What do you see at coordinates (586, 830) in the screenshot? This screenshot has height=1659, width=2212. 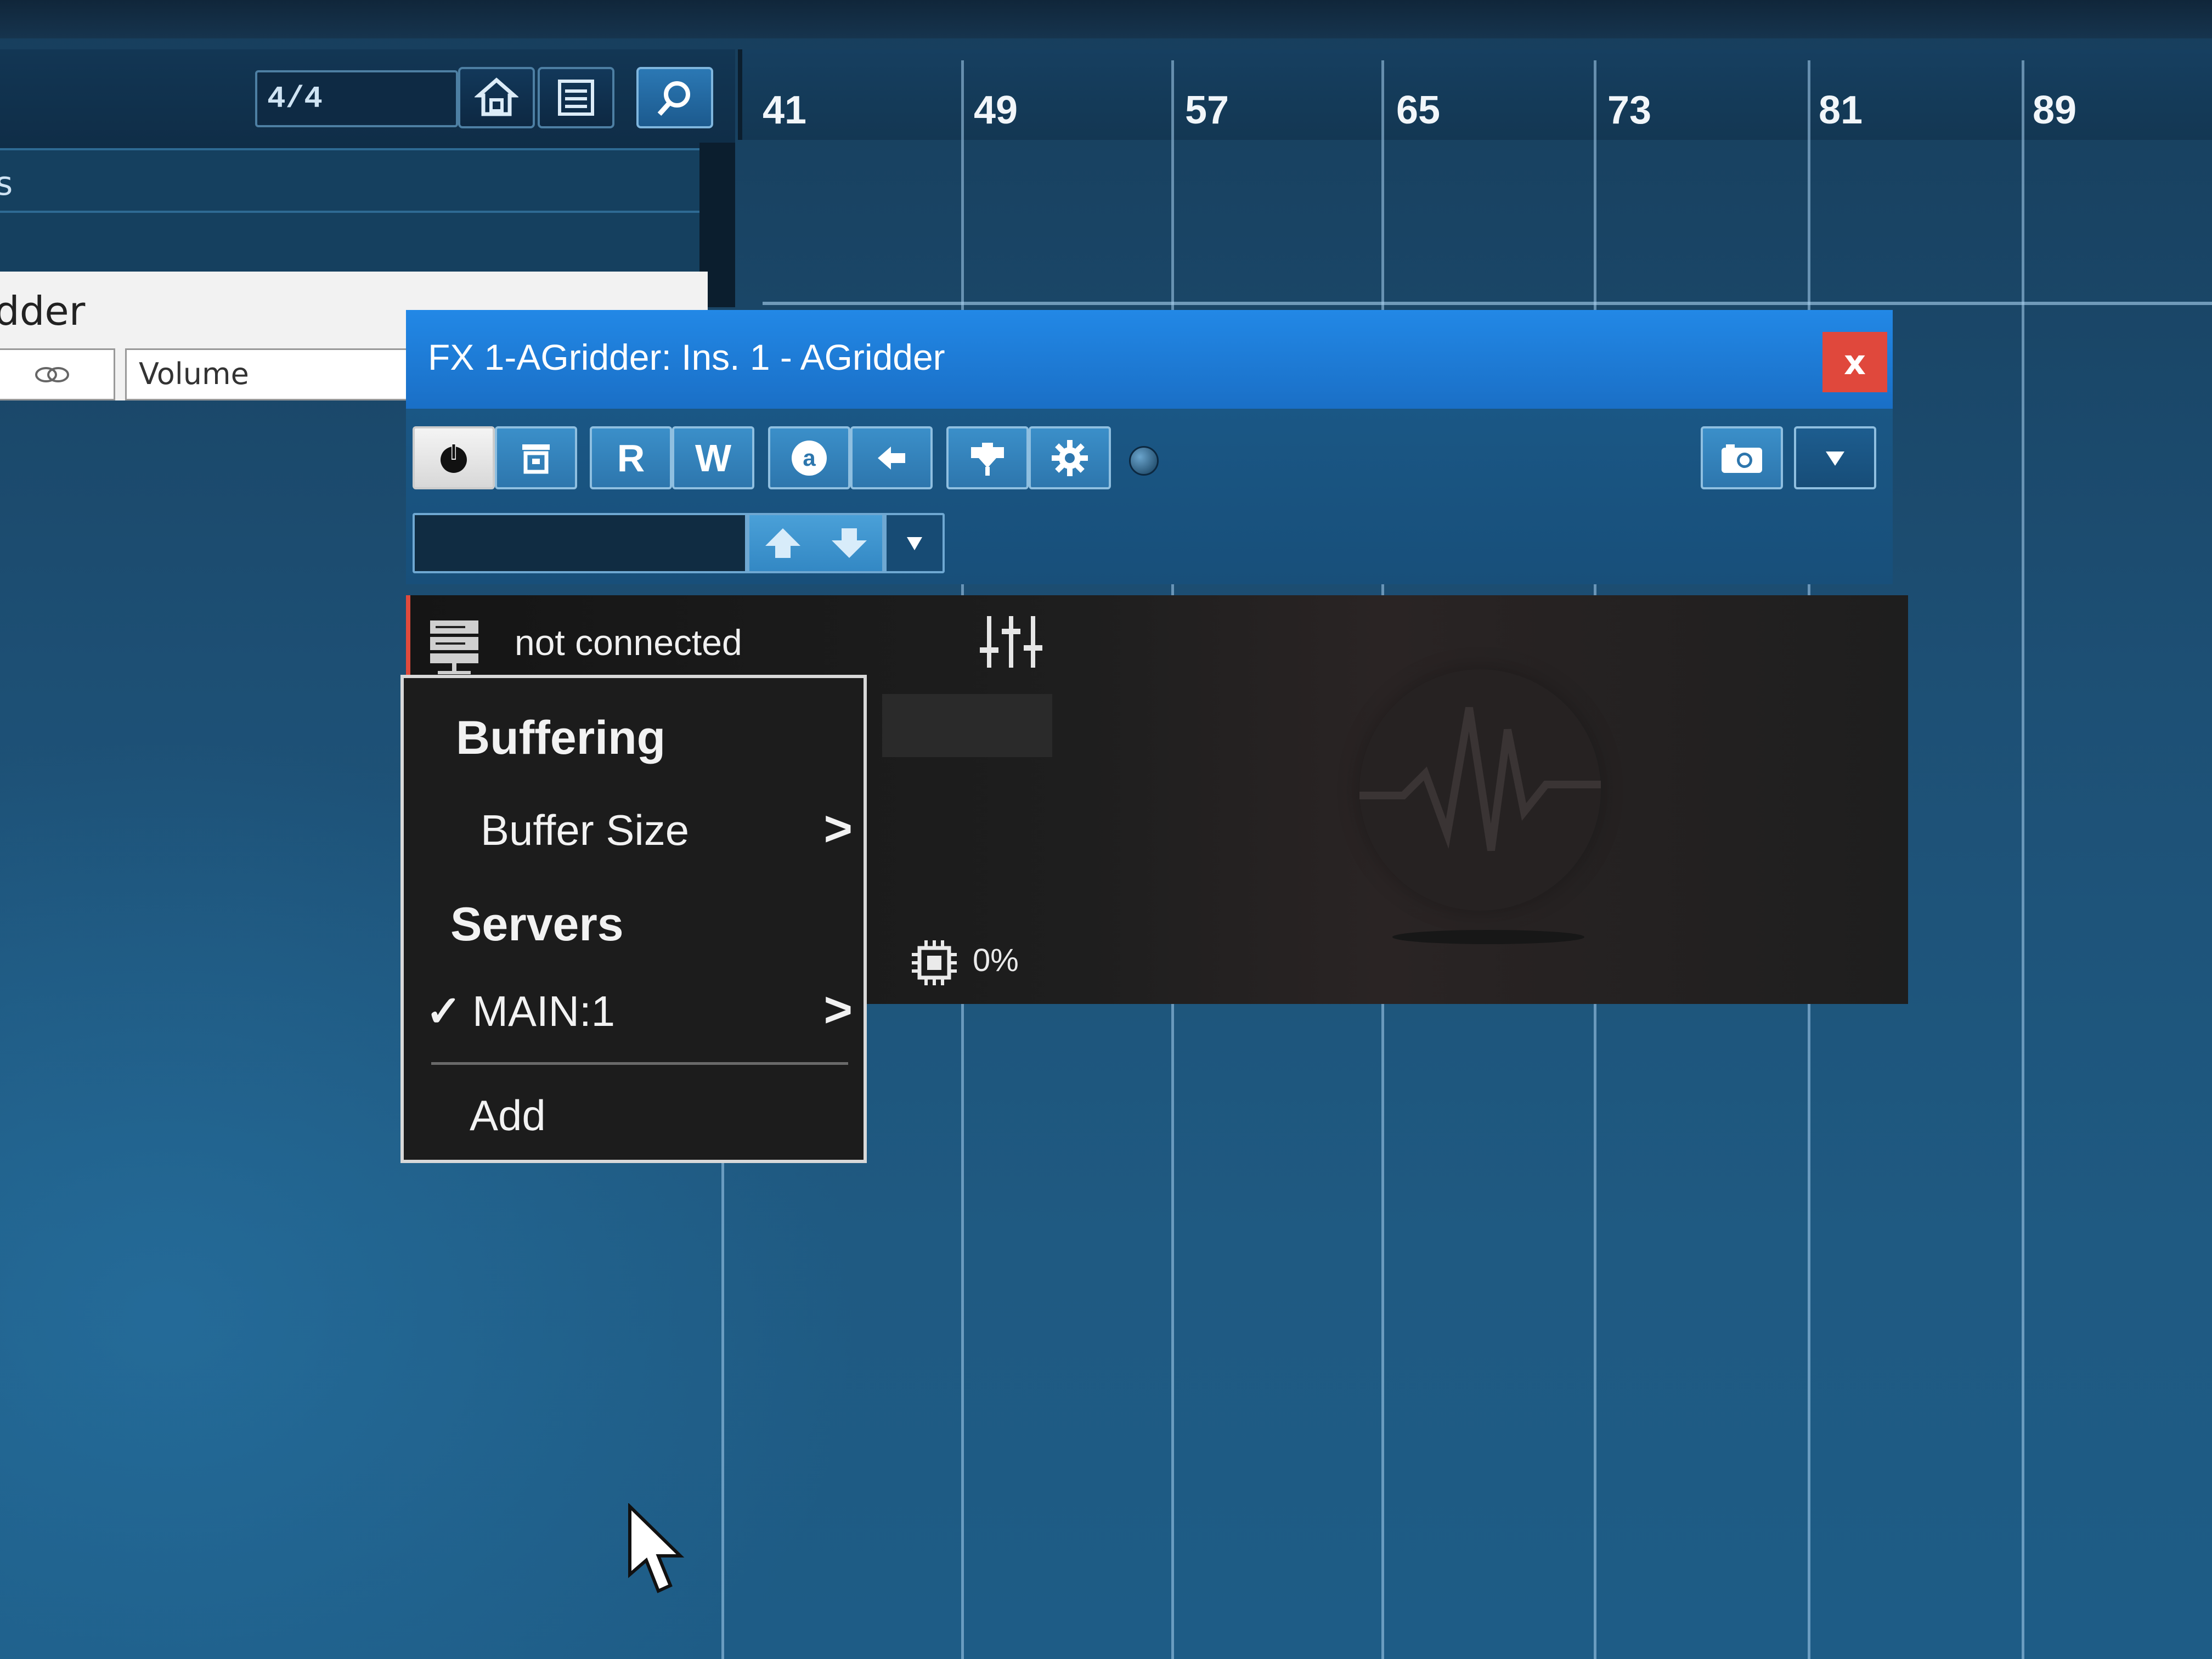 I see `menu-item-label: Buffer Size` at bounding box center [586, 830].